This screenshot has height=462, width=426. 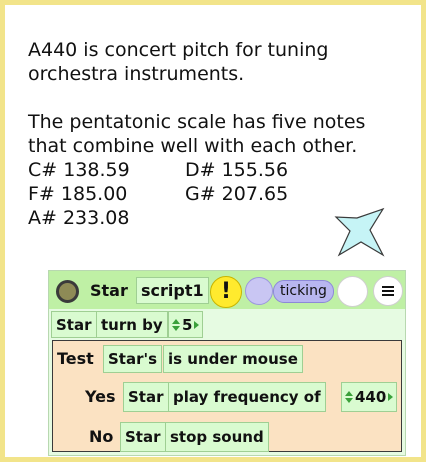 What do you see at coordinates (233, 359) in the screenshot?
I see `condition-tile: is under mouse` at bounding box center [233, 359].